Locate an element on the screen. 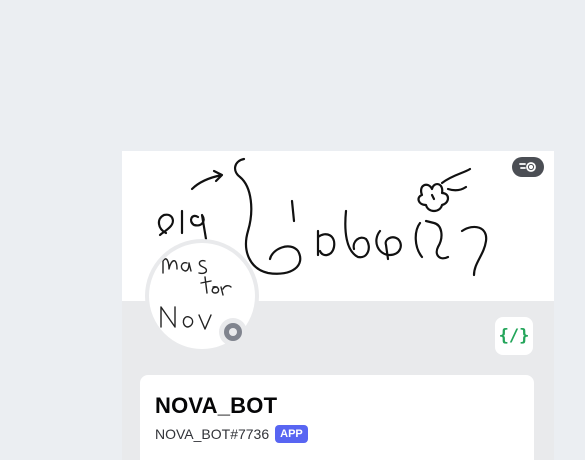  banner-toggle-icon is located at coordinates (528, 167).